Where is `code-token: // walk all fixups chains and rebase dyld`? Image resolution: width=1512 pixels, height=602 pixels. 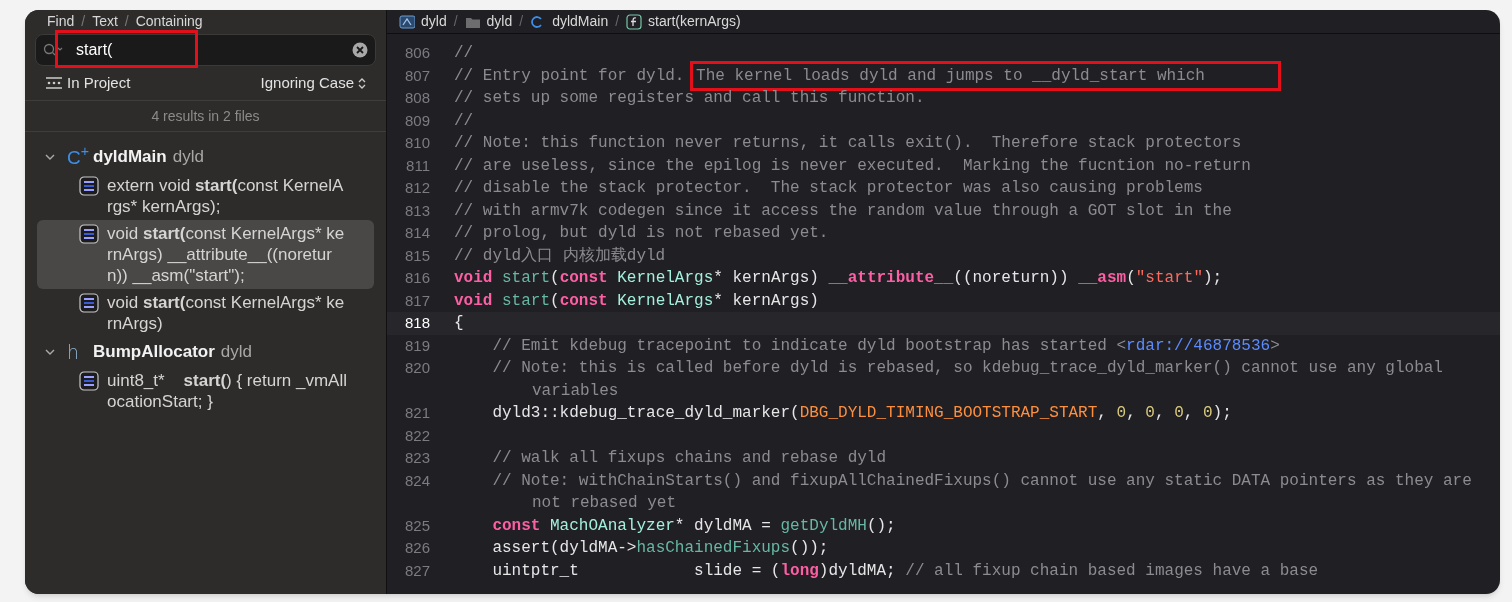
code-token: // walk all fixups chains and rebase dyld is located at coordinates (689, 458).